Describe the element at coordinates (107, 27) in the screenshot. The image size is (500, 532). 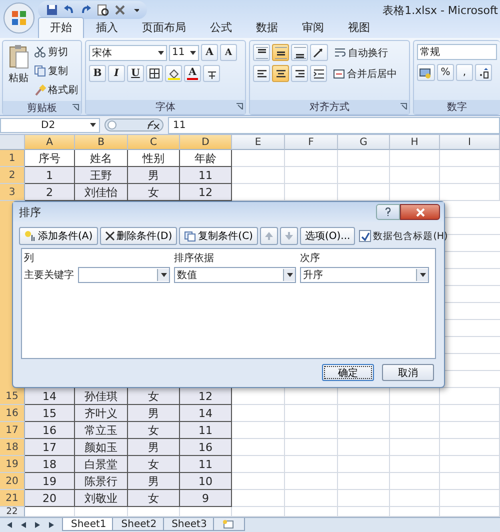
I see `ribbon-tab: 插入` at that location.